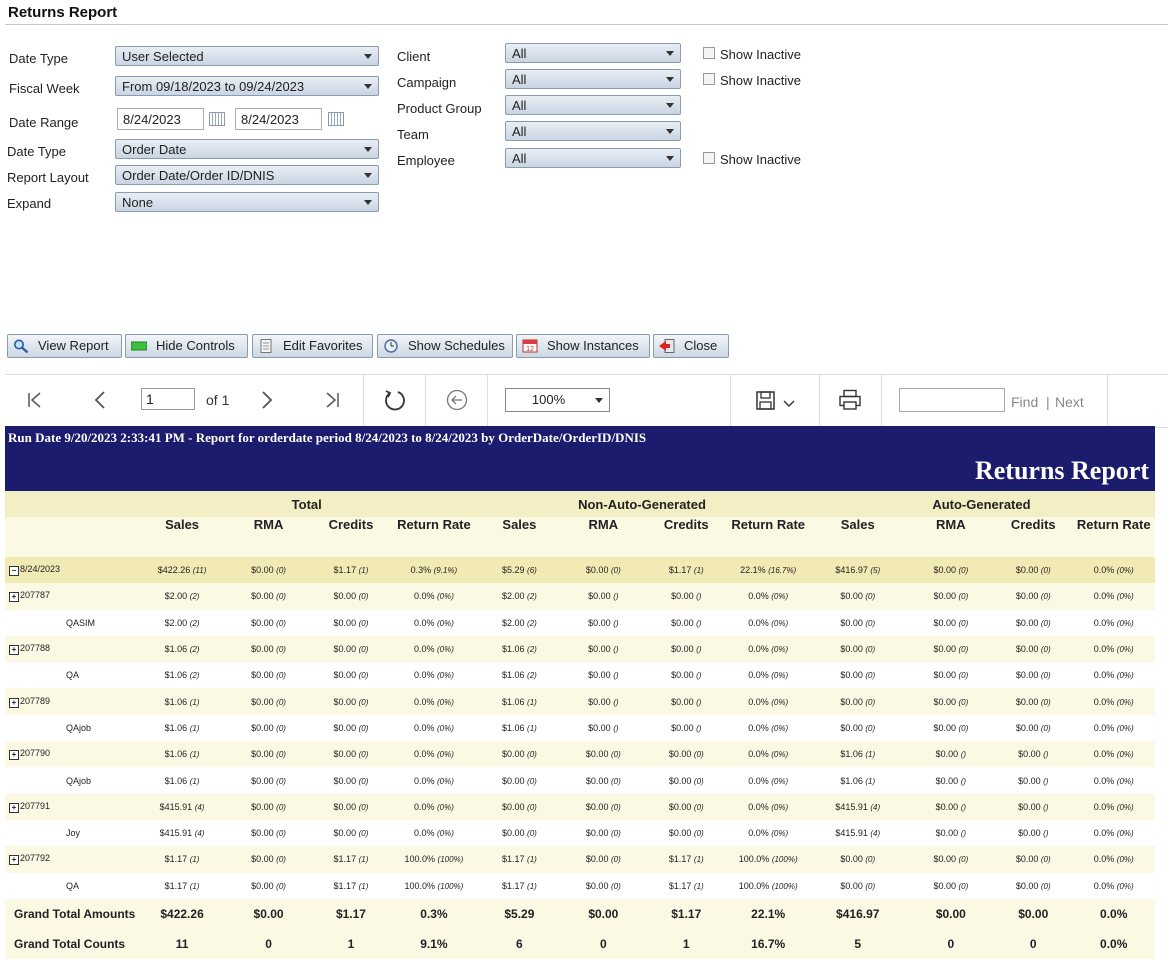  I want to click on first-page-icon, so click(35, 400).